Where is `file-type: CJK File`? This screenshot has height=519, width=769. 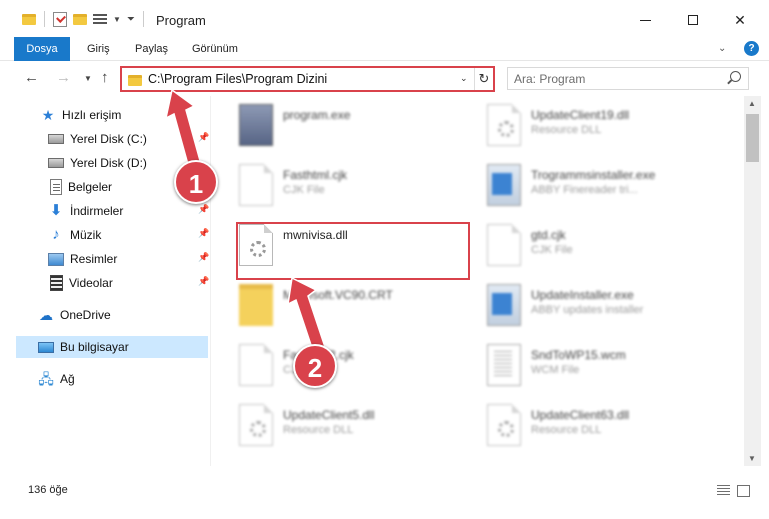
file-type: CJK File is located at coordinates (552, 250).